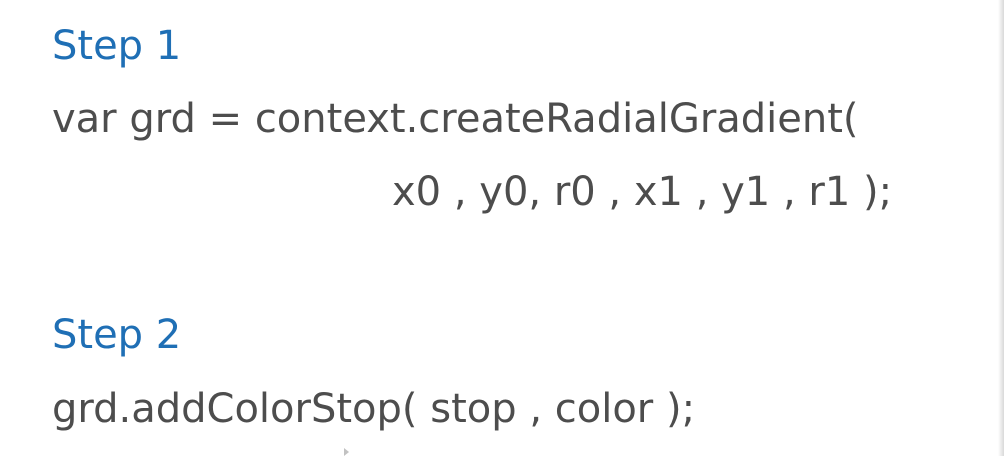  What do you see at coordinates (346, 452) in the screenshot?
I see `mouse-cursor-icon` at bounding box center [346, 452].